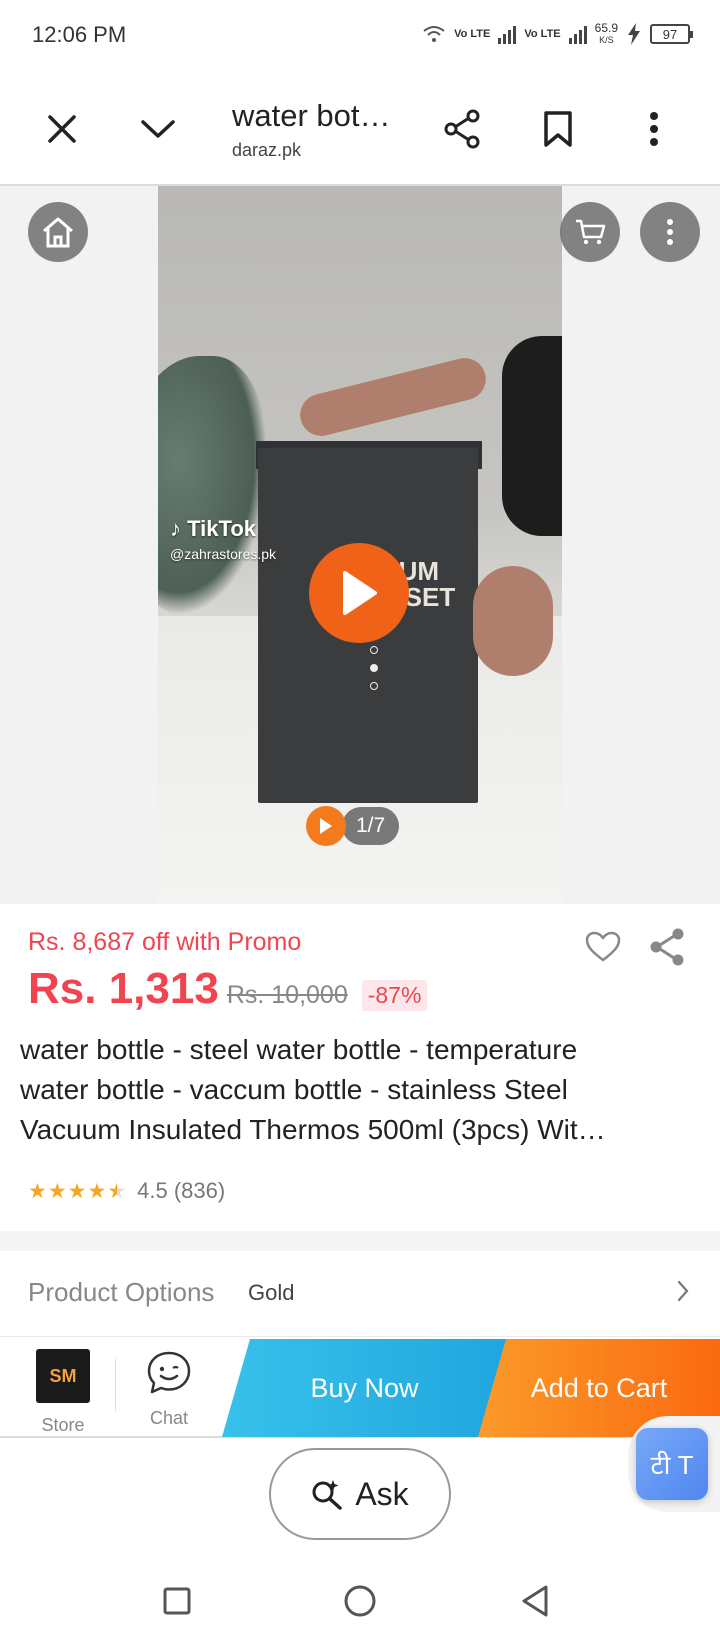 This screenshot has height=1640, width=720. I want to click on bag-dots, so click(374, 668).